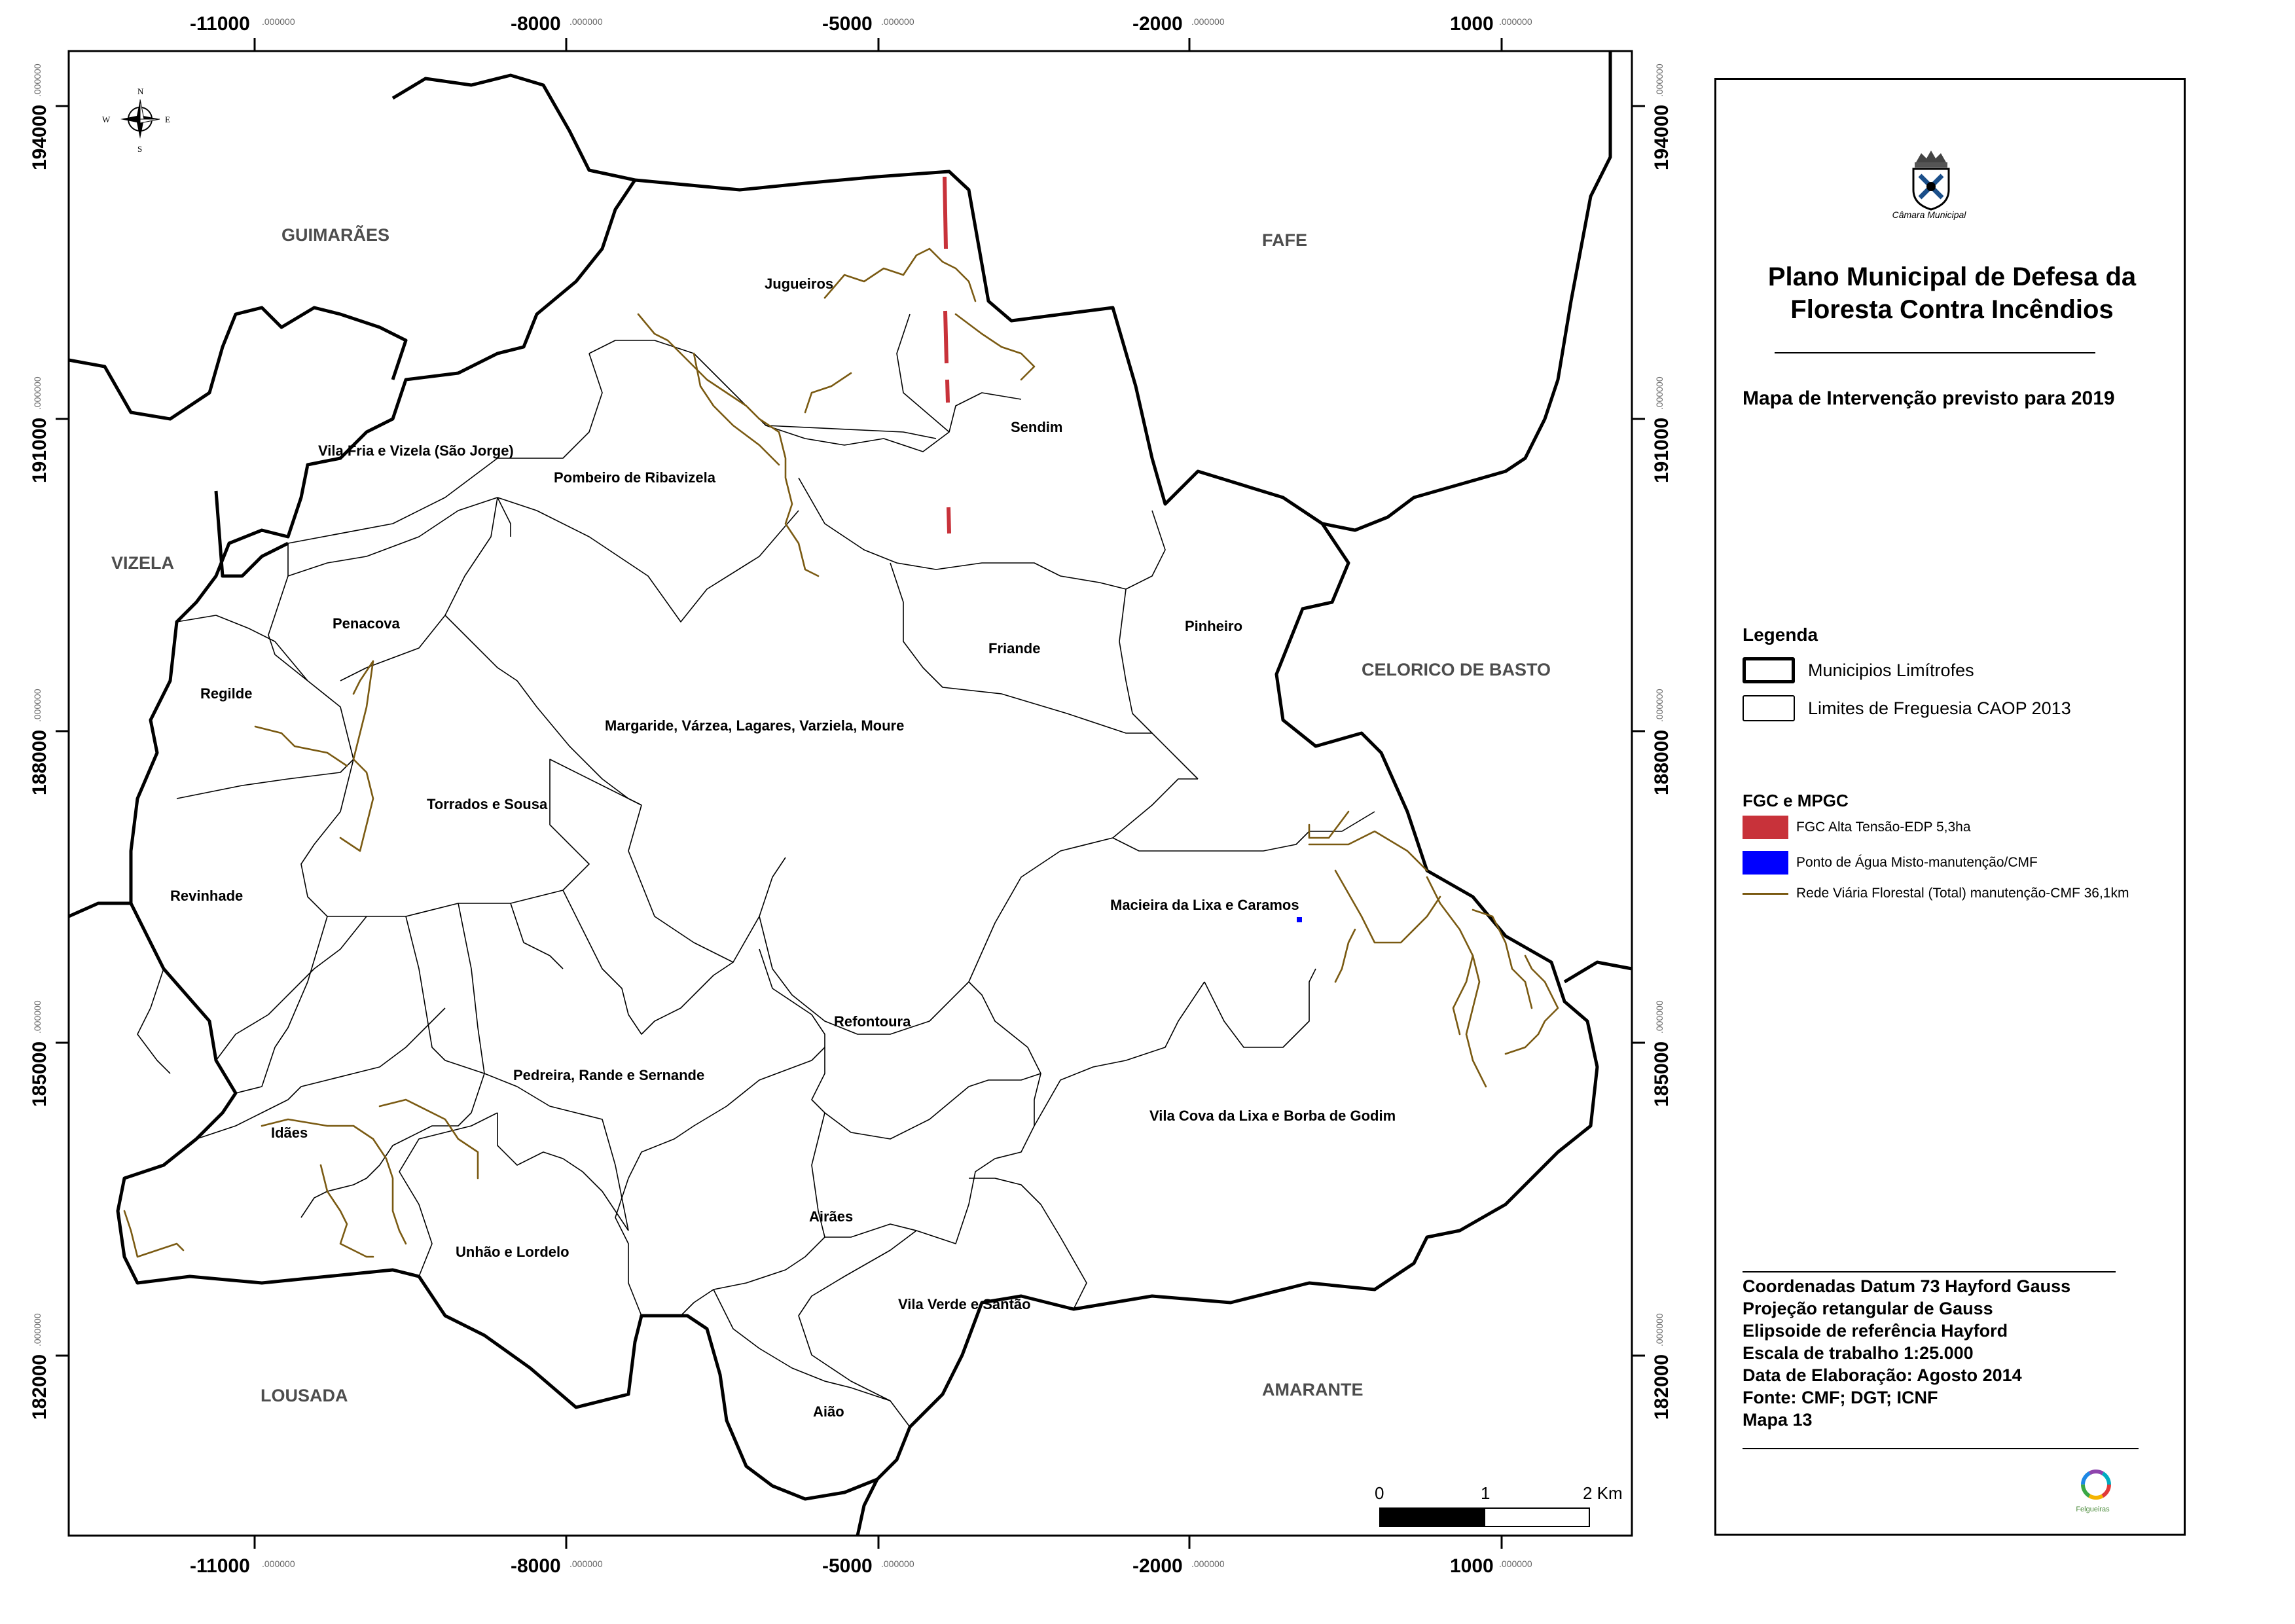 Image resolution: width=2295 pixels, height=1624 pixels. Describe the element at coordinates (1208, 21) in the screenshot. I see `tick-x-top-4-dec: .000000` at that location.